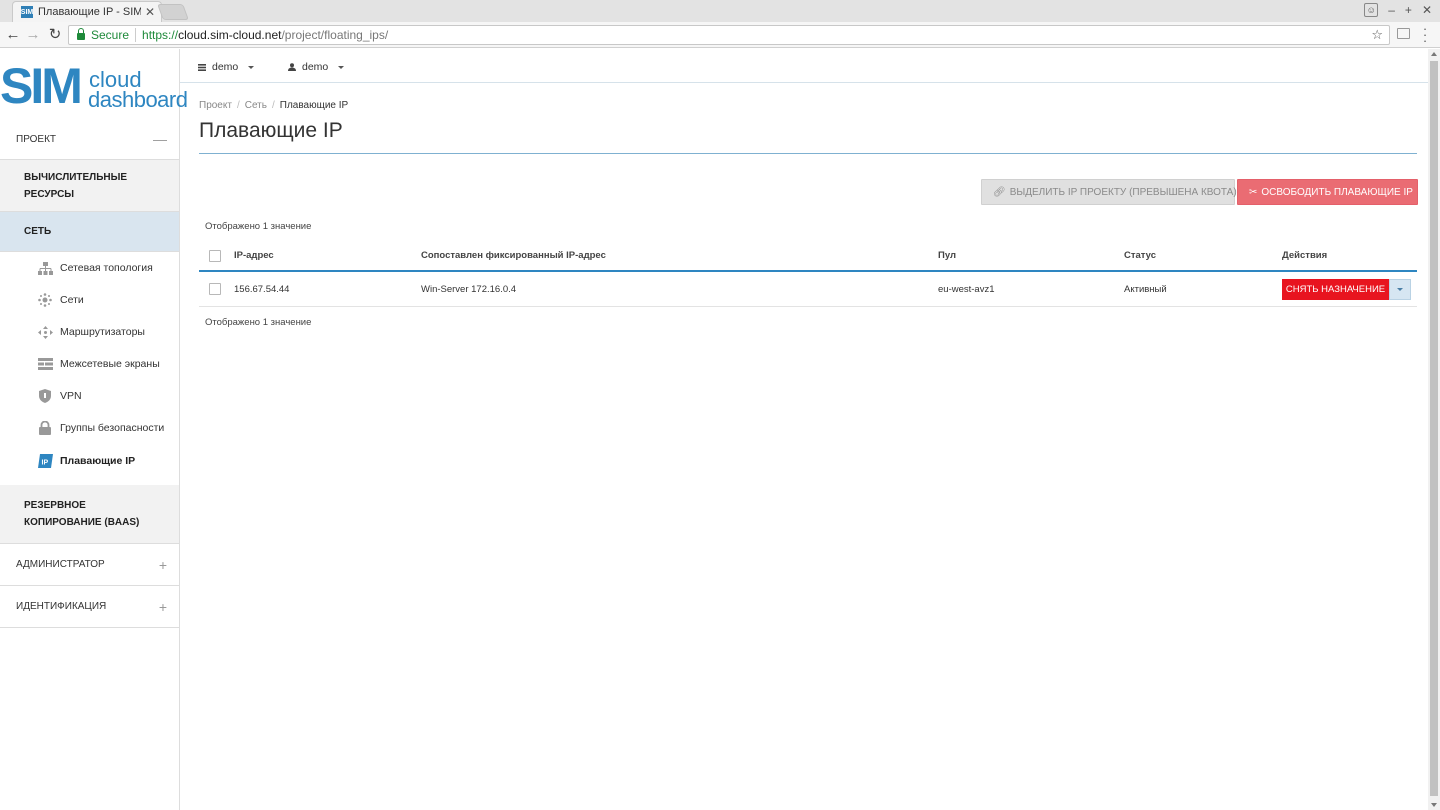 The width and height of the screenshot is (1440, 810). I want to click on forward-arrow-icon: →, so click(33, 35).